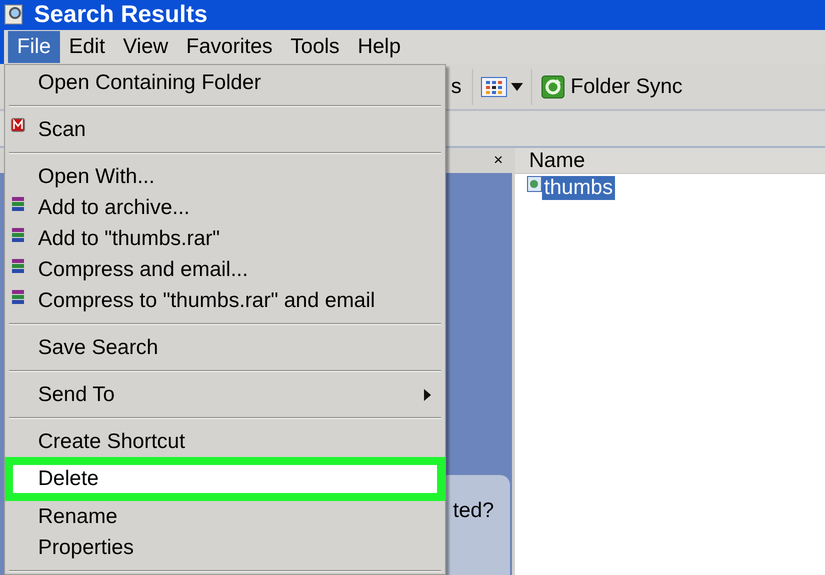 The height and width of the screenshot is (575, 825). What do you see at coordinates (121, 15) in the screenshot?
I see `window-title: Search Results` at bounding box center [121, 15].